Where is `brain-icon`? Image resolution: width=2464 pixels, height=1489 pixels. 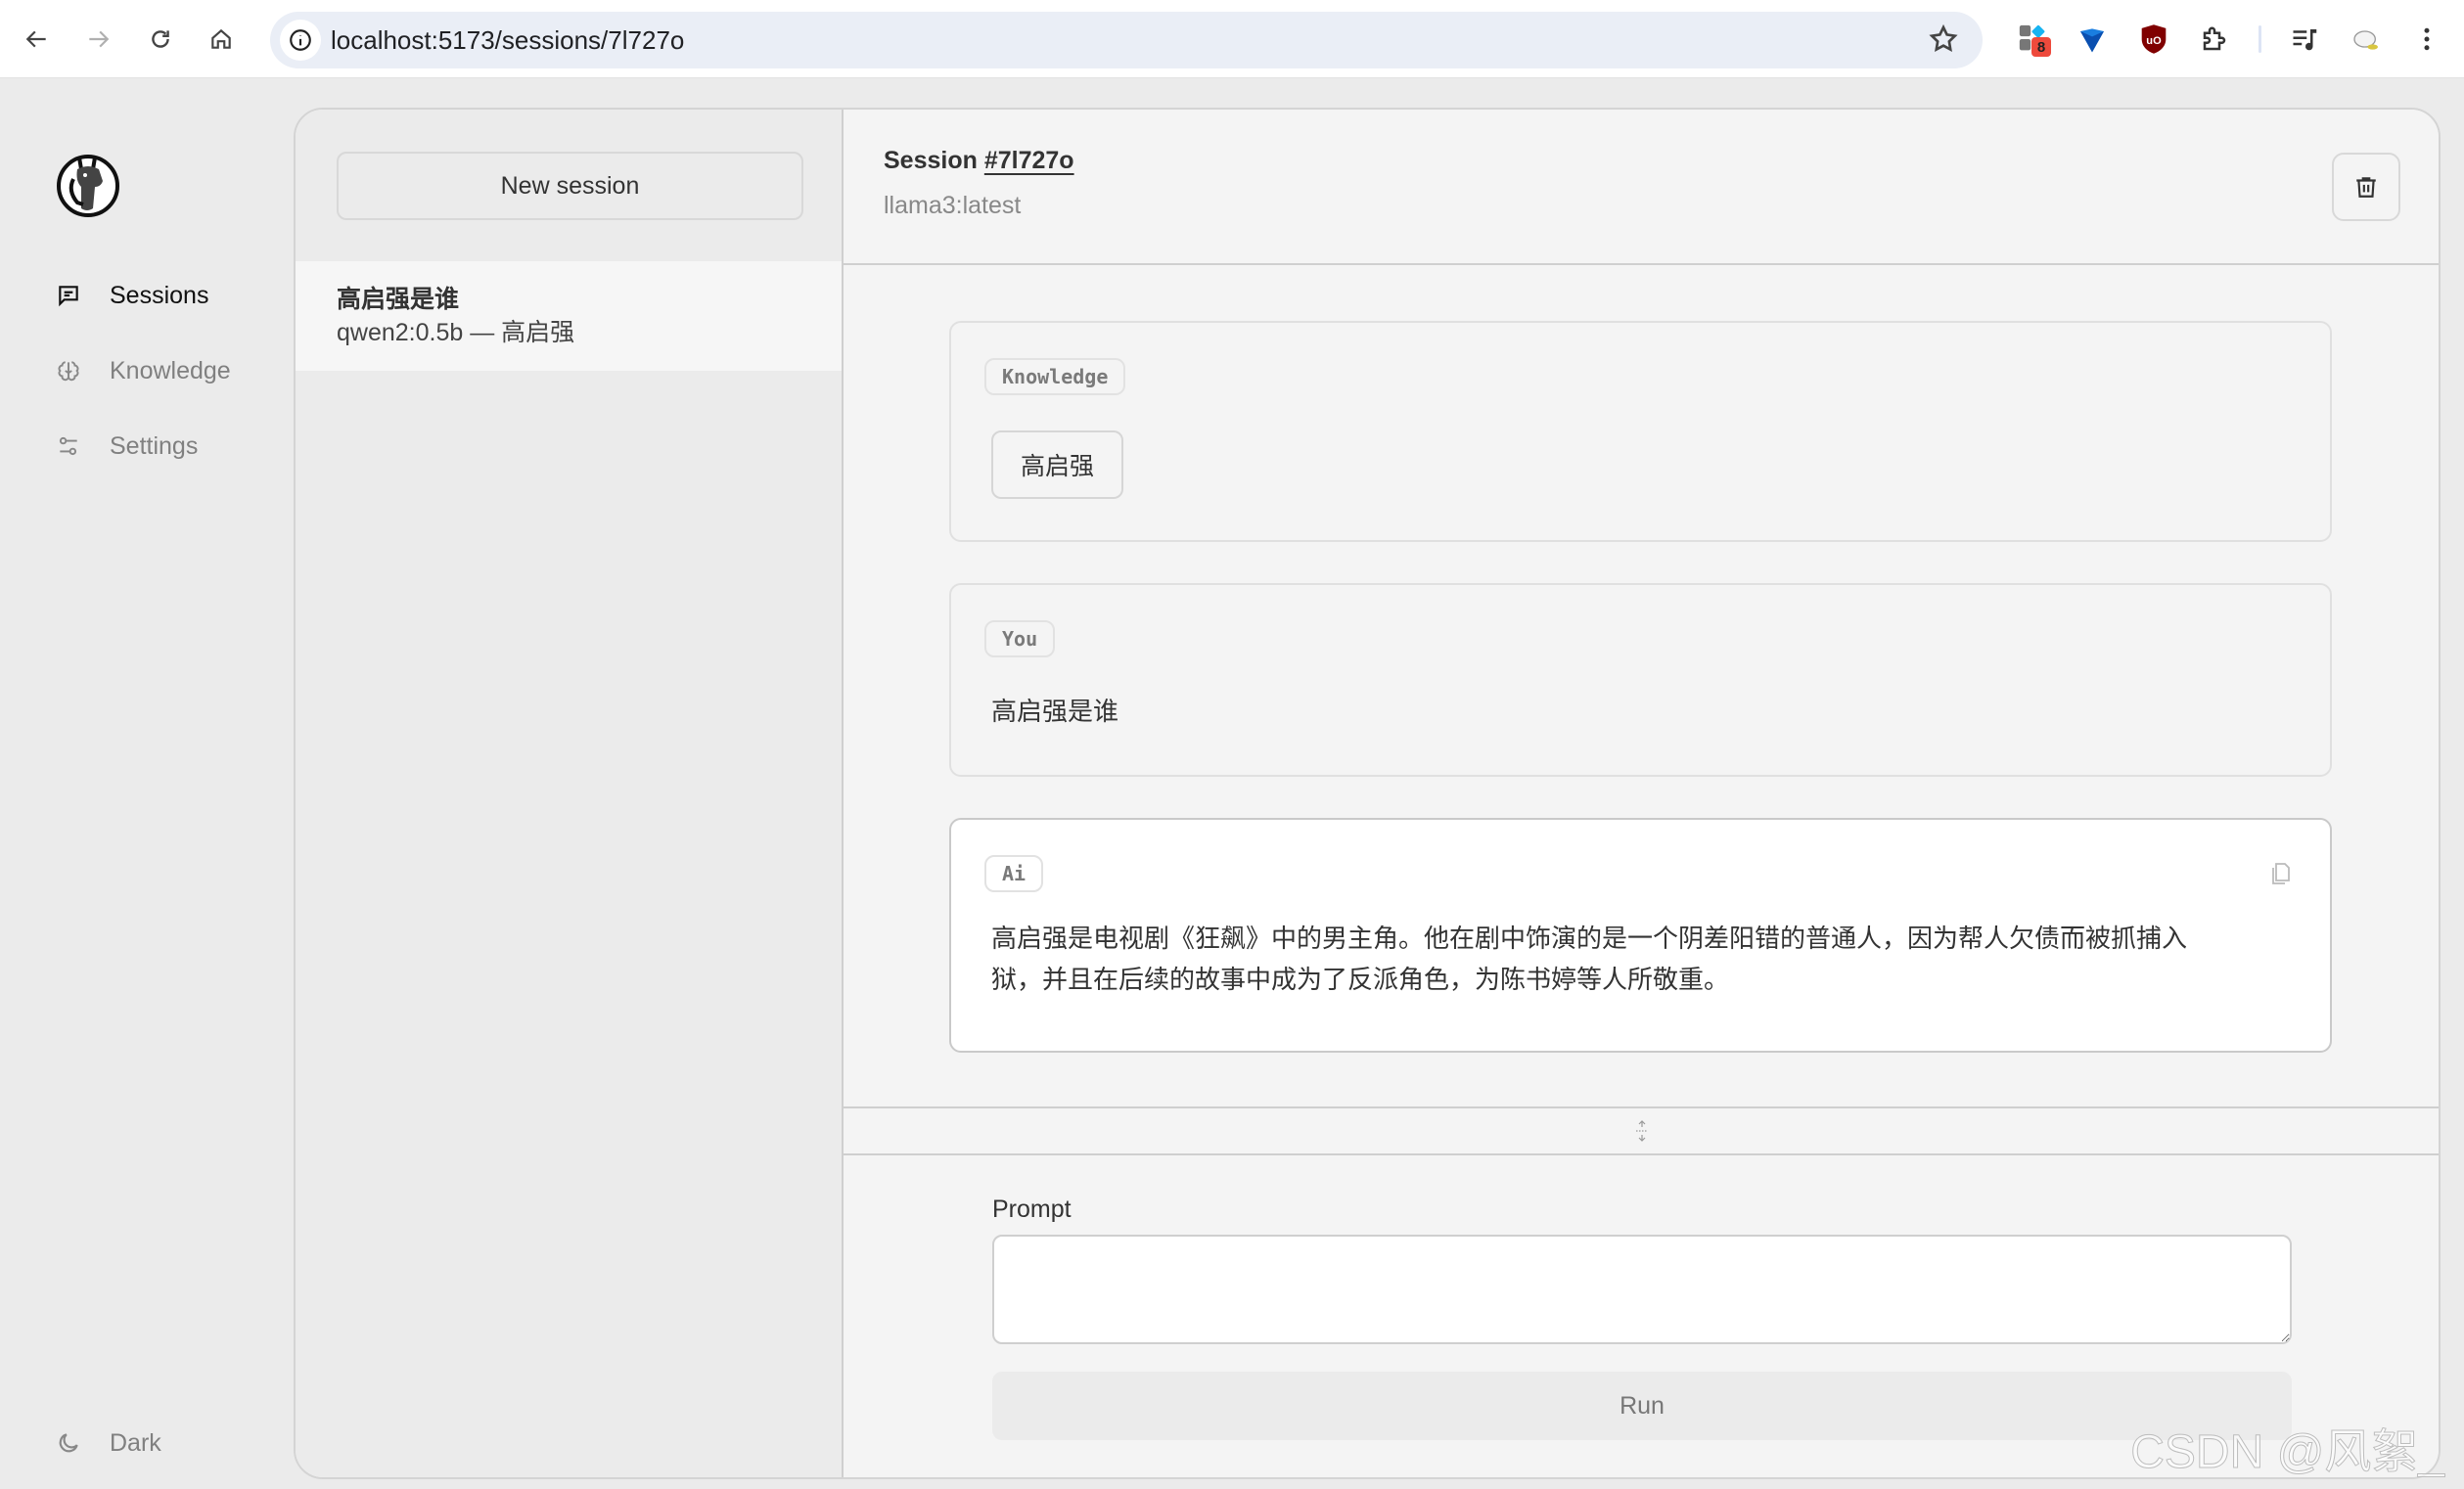
brain-icon is located at coordinates (68, 370).